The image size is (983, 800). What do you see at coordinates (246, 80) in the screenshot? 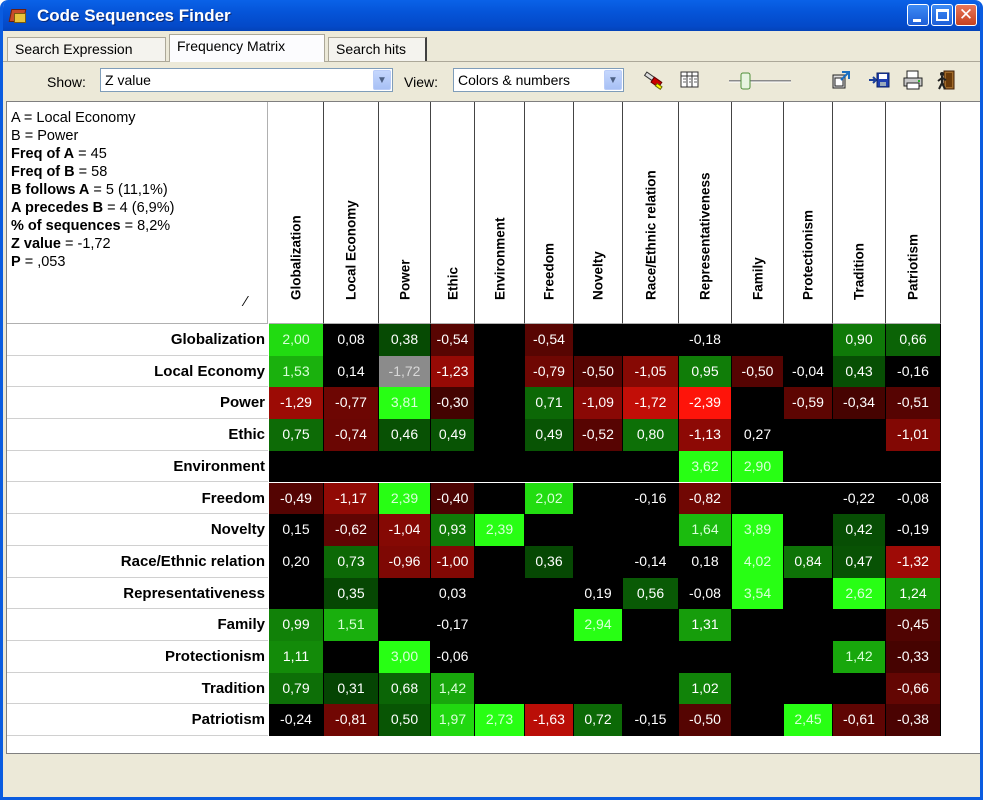
I see `show-select: Z value ▼` at bounding box center [246, 80].